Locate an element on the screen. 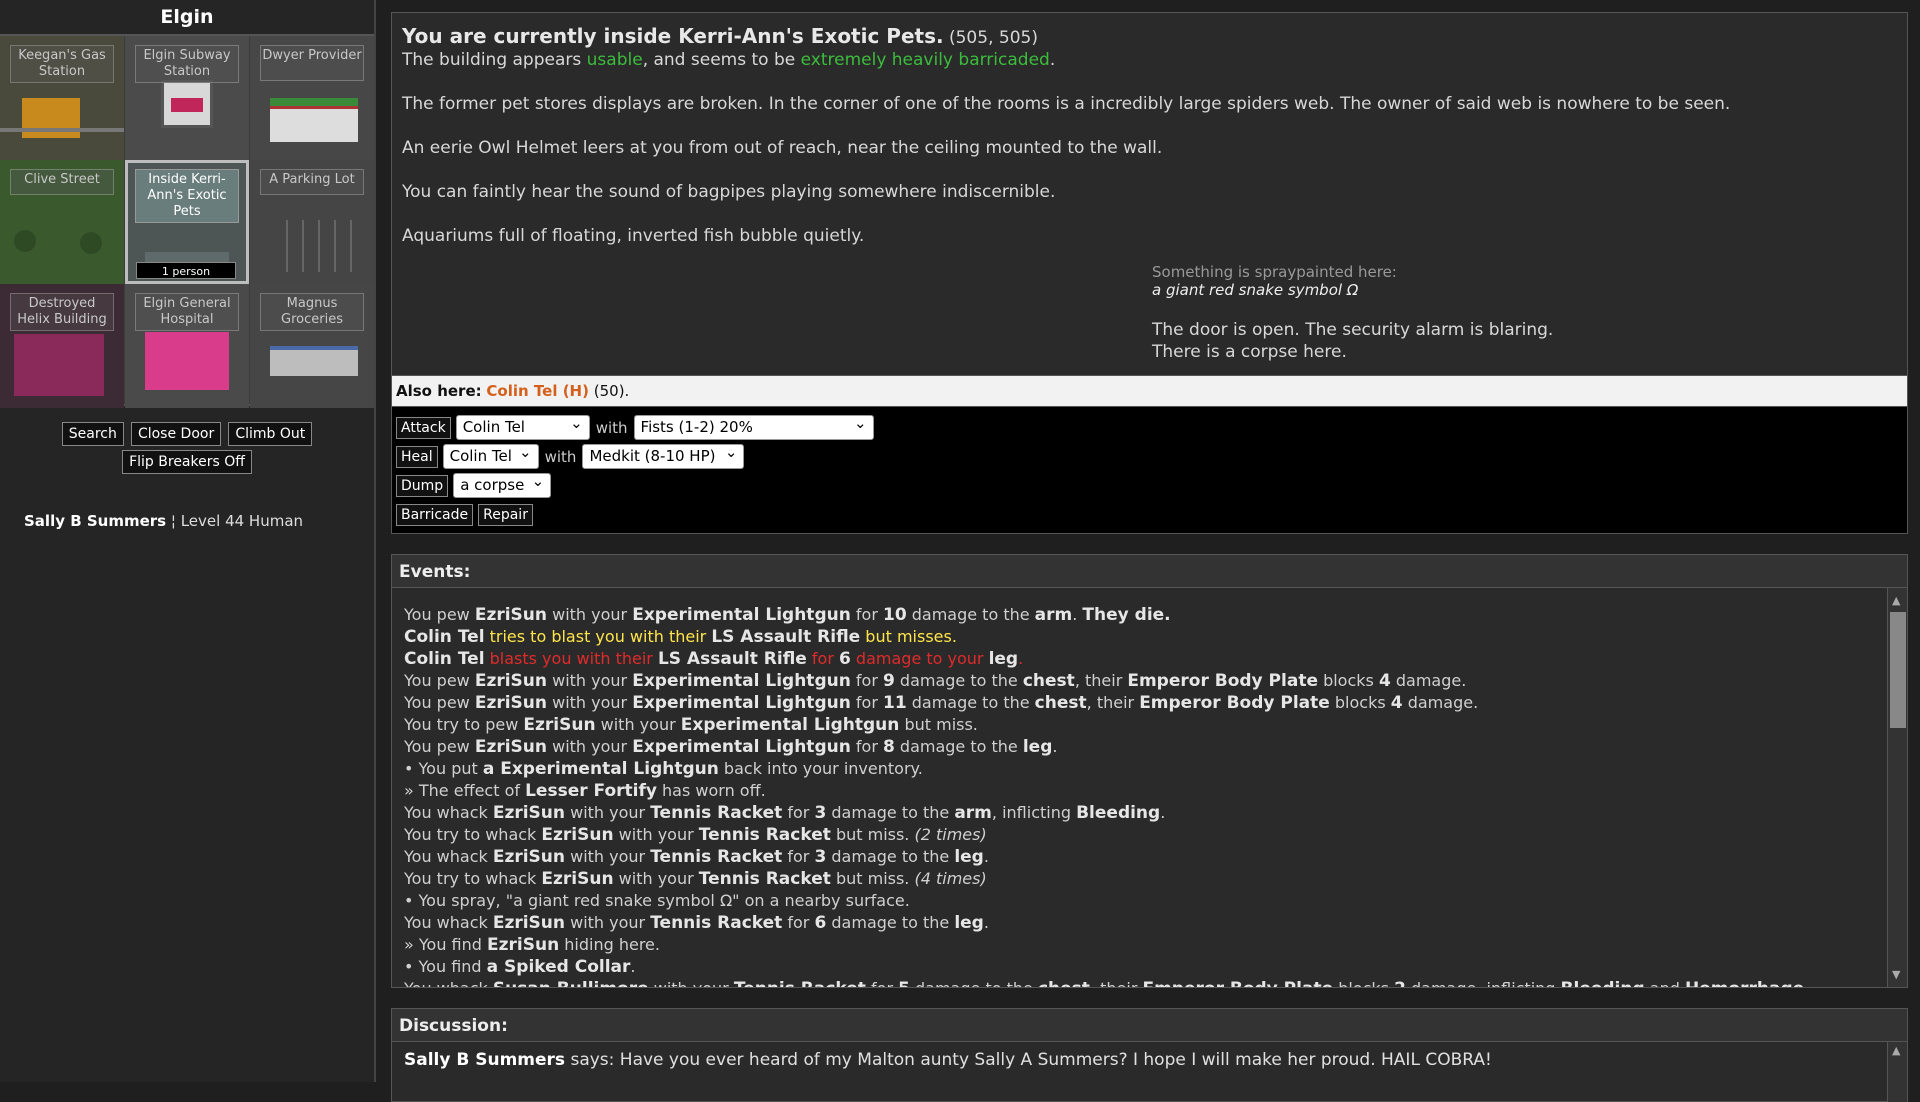 The height and width of the screenshot is (1102, 1920). map-tile-dwyer-provider: Dwyer Provider is located at coordinates (312, 98).